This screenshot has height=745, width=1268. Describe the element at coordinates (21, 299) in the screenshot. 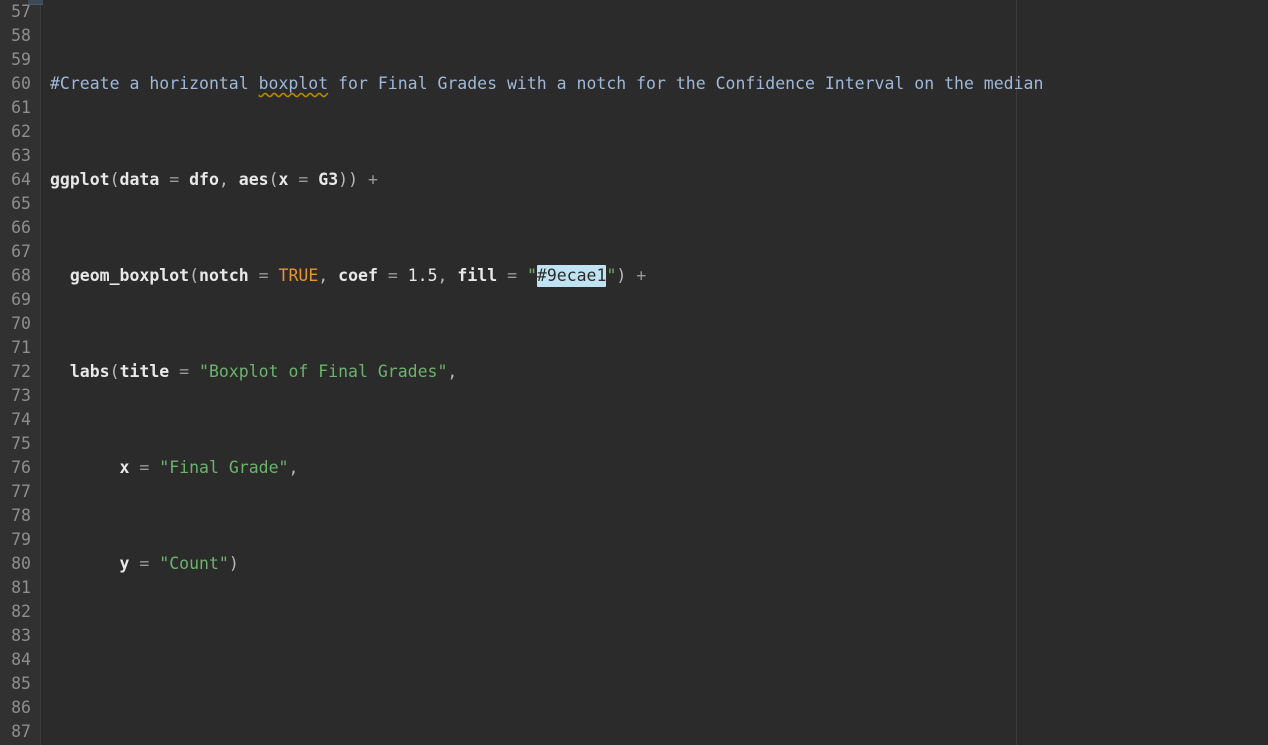

I see `line-number: 69` at that location.